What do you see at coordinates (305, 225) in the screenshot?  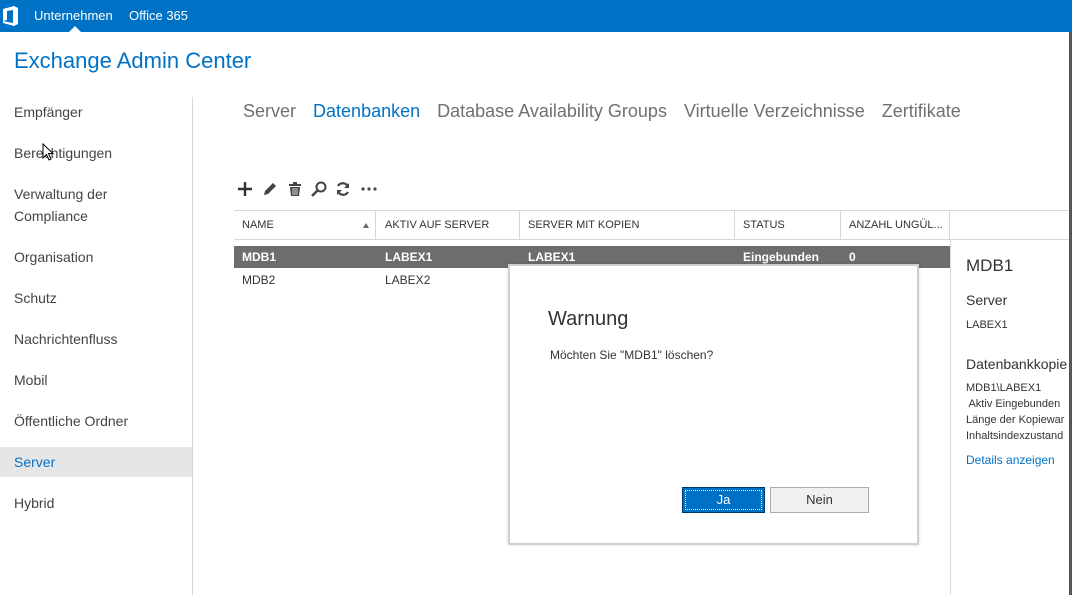 I see `column-header-name: NAME` at bounding box center [305, 225].